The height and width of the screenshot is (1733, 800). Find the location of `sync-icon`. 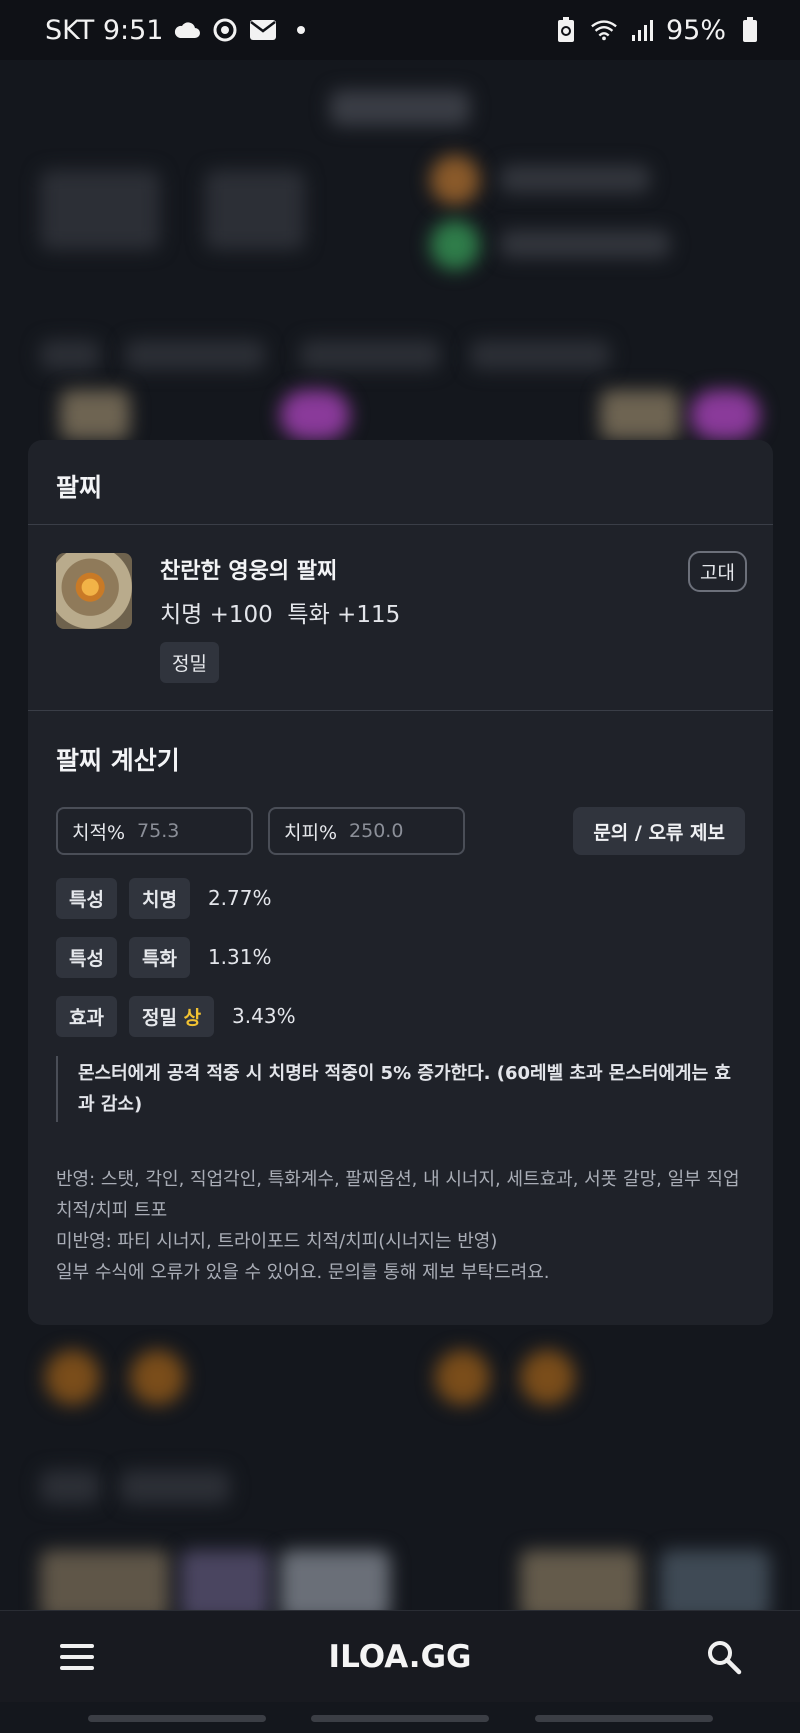

sync-icon is located at coordinates (225, 30).